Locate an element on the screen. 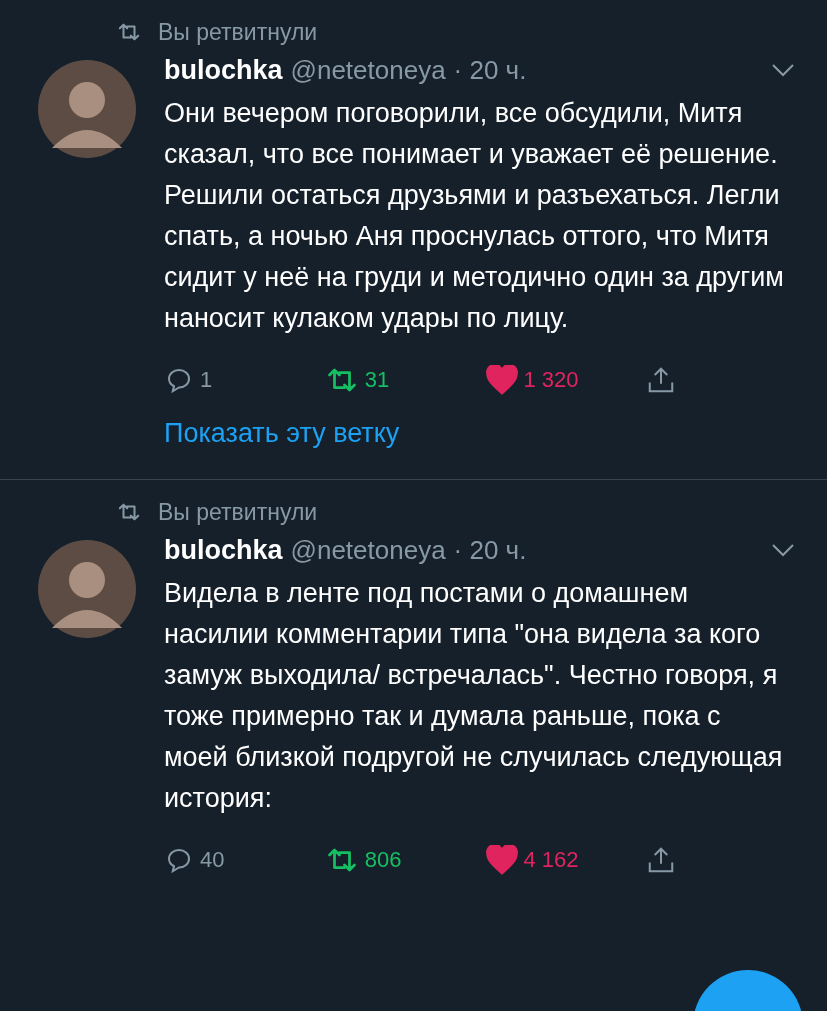 Image resolution: width=827 pixels, height=1011 pixels. reply-count: 40 is located at coordinates (212, 860).